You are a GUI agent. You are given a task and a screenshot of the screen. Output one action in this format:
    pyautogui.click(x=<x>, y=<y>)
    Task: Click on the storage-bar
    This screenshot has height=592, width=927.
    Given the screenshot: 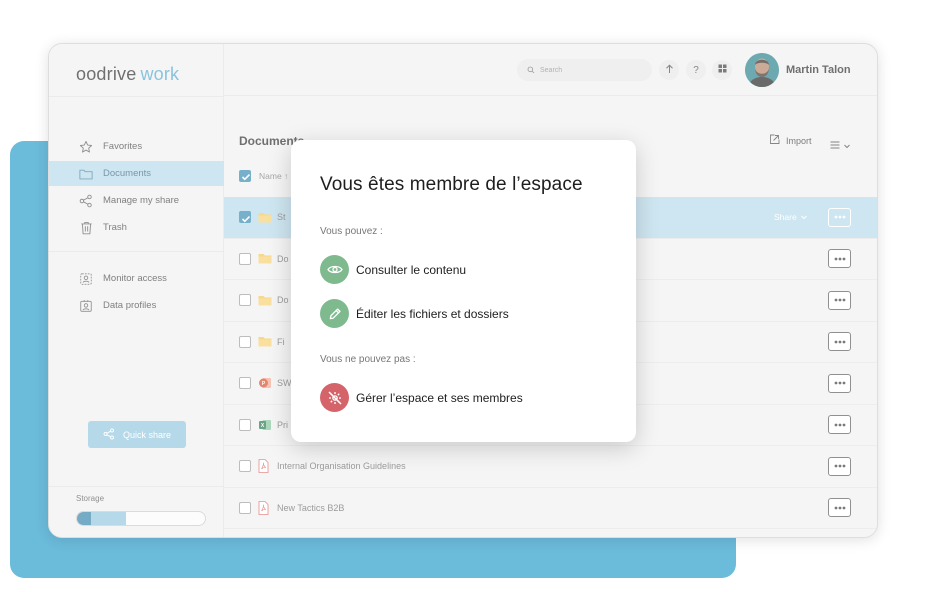 What is the action you would take?
    pyautogui.click(x=141, y=518)
    